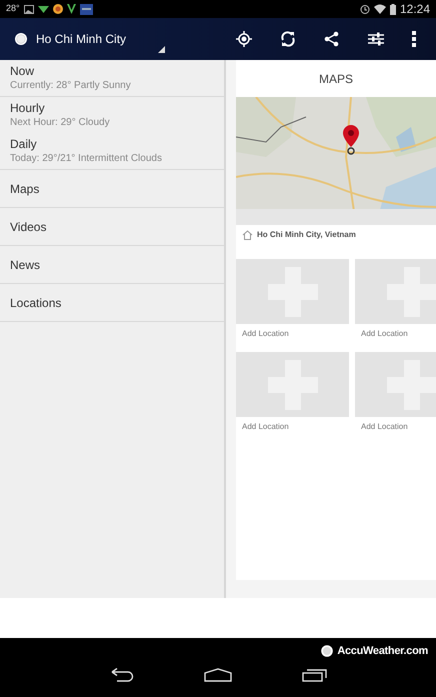  I want to click on clock-text: 12:24, so click(415, 9).